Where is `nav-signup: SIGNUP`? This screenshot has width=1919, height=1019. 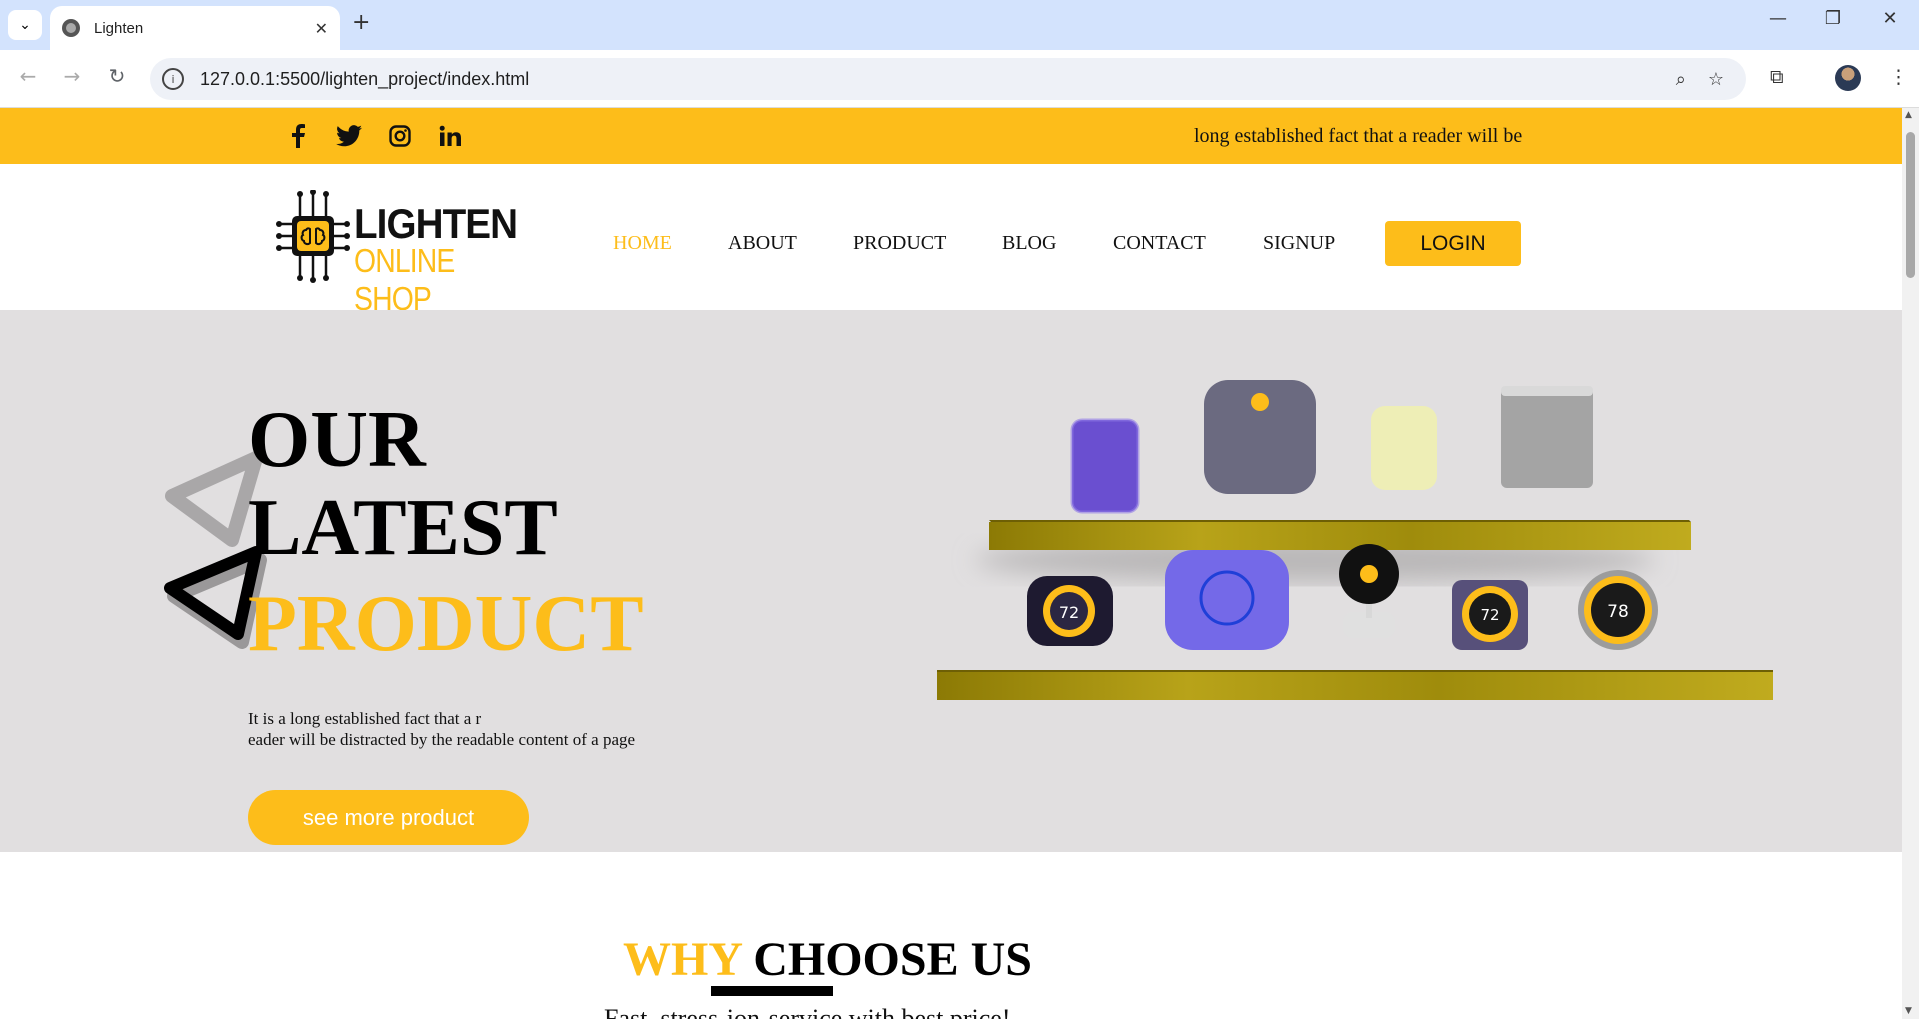 nav-signup: SIGNUP is located at coordinates (1299, 243).